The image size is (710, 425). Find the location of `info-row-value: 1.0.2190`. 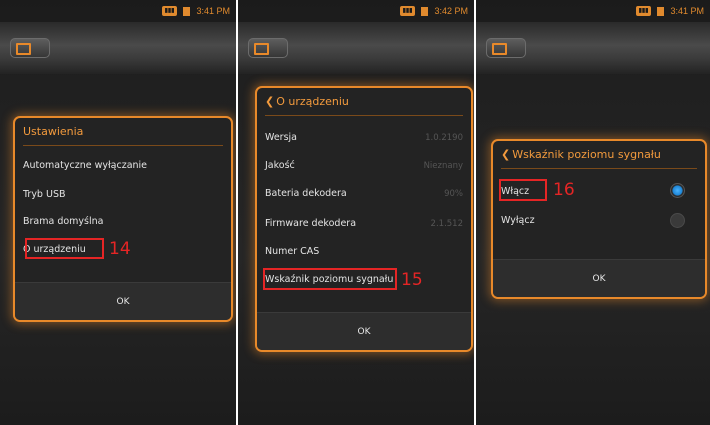

info-row-value: 1.0.2190 is located at coordinates (444, 138).